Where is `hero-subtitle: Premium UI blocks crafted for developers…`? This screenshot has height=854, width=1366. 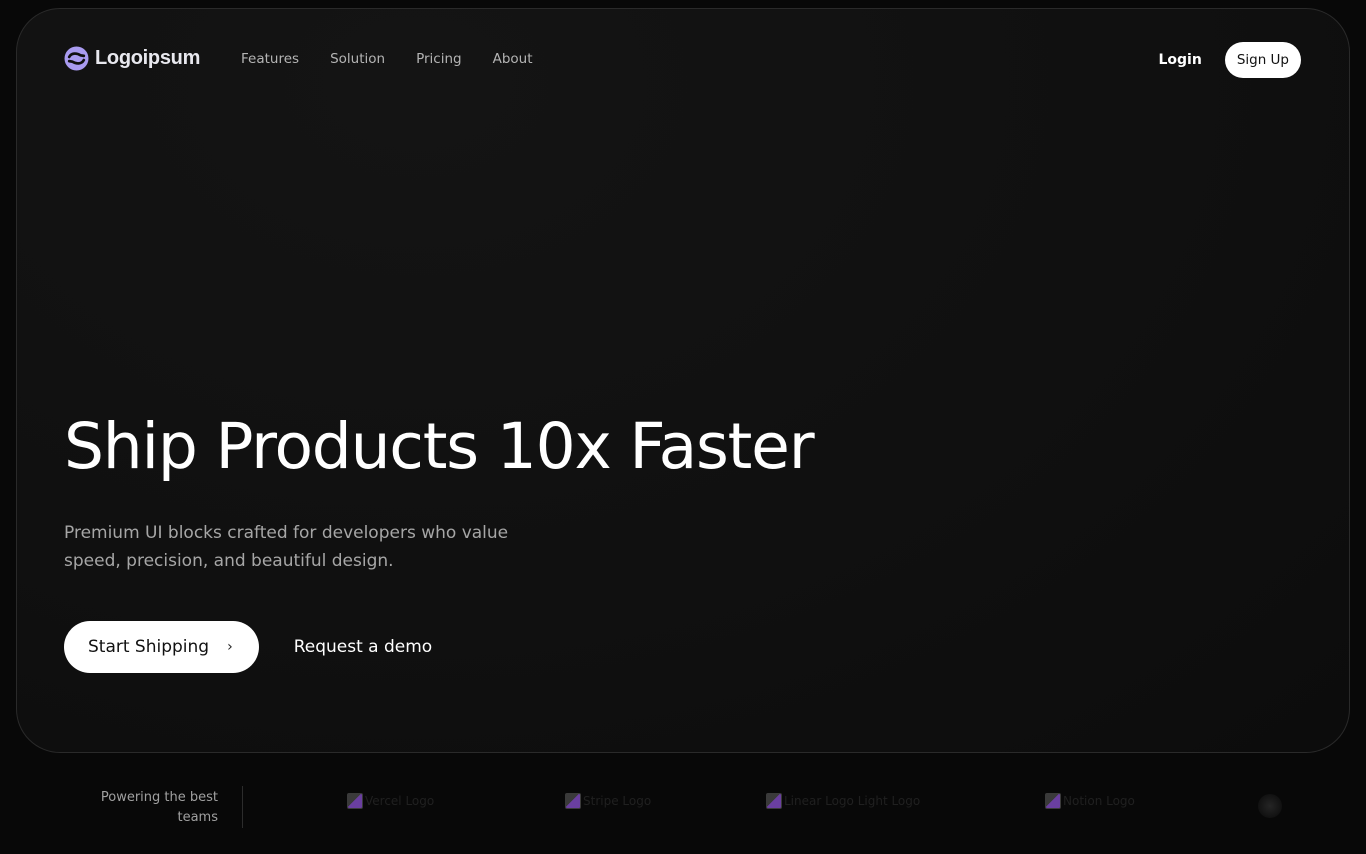 hero-subtitle: Premium UI blocks crafted for developers… is located at coordinates (286, 547).